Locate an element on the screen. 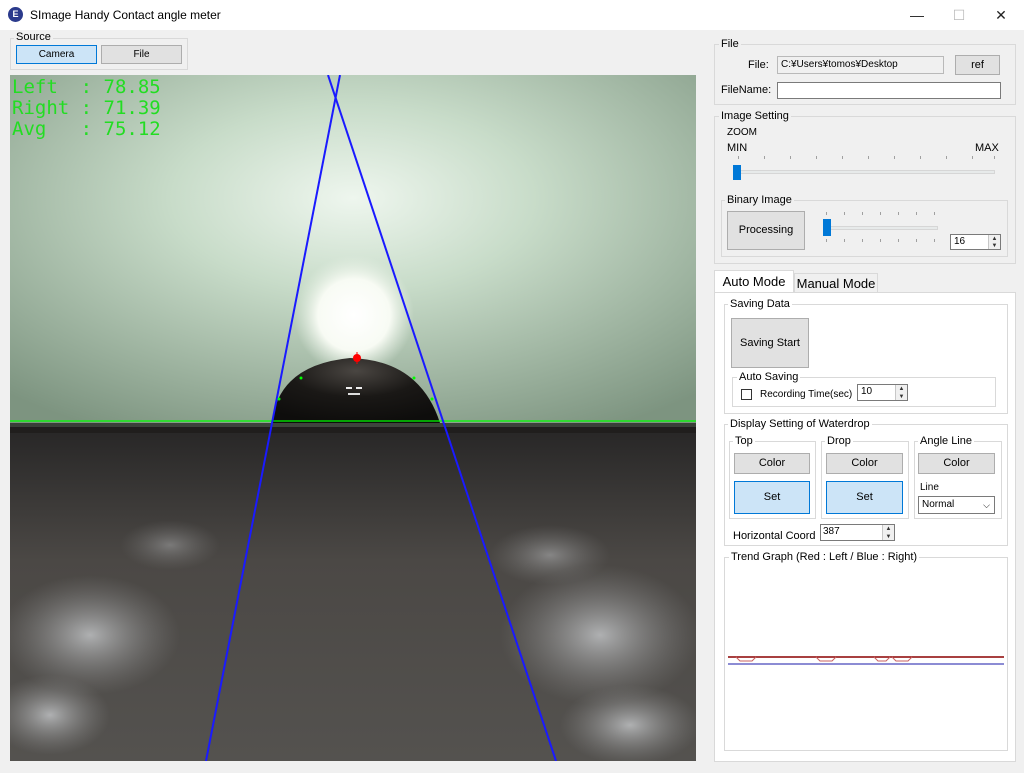 Image resolution: width=1024 pixels, height=773 pixels. source-group-label: Source is located at coordinates (33, 37).